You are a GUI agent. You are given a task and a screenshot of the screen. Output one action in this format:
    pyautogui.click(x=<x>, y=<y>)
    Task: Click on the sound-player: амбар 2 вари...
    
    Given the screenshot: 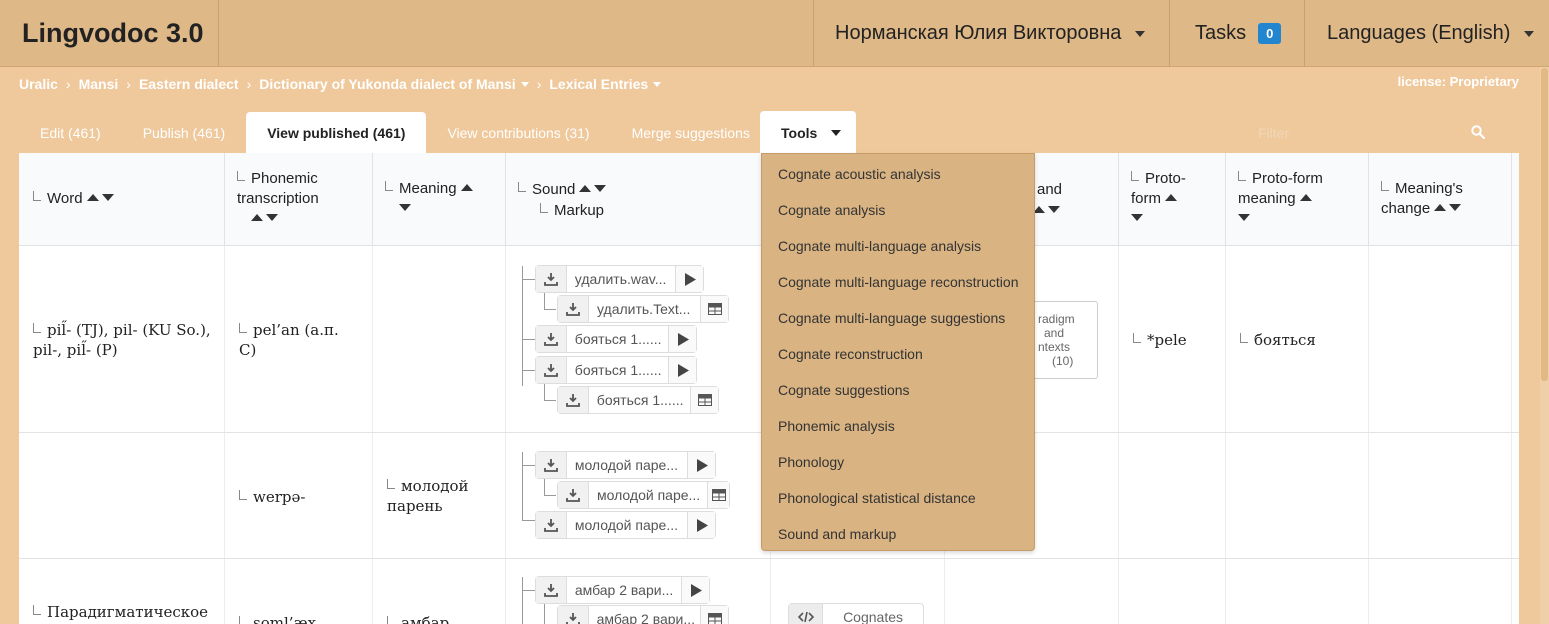 What is the action you would take?
    pyautogui.click(x=622, y=590)
    